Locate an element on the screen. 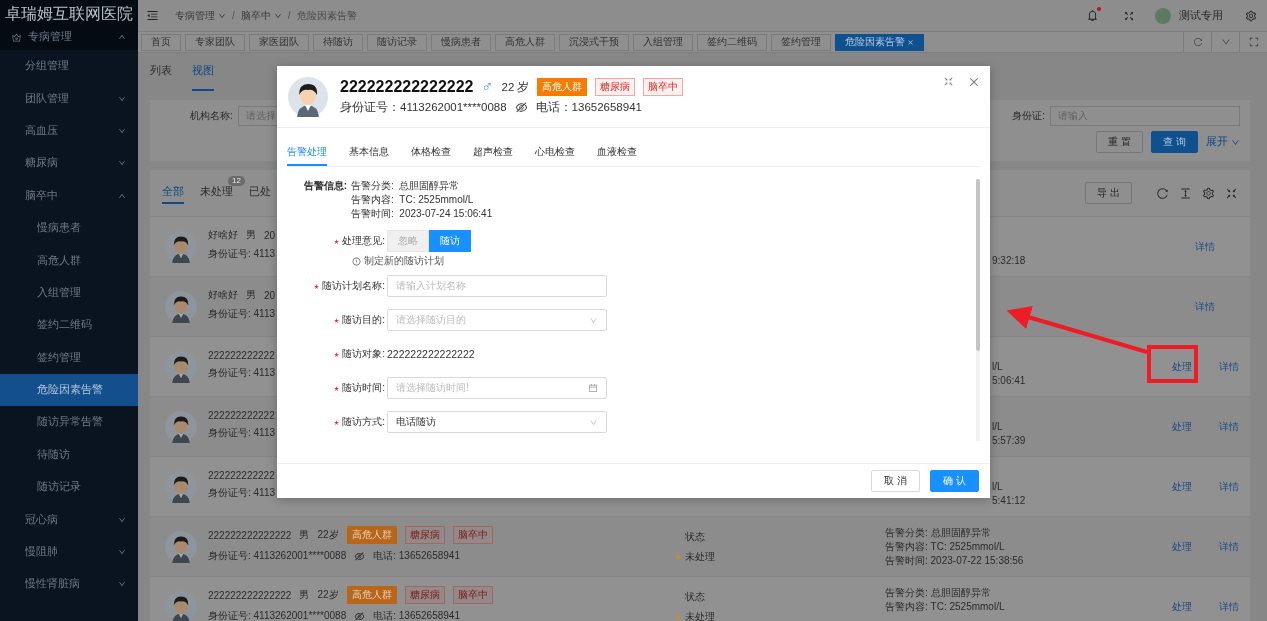  sidebar-item: 待随访 is located at coordinates (69, 455).